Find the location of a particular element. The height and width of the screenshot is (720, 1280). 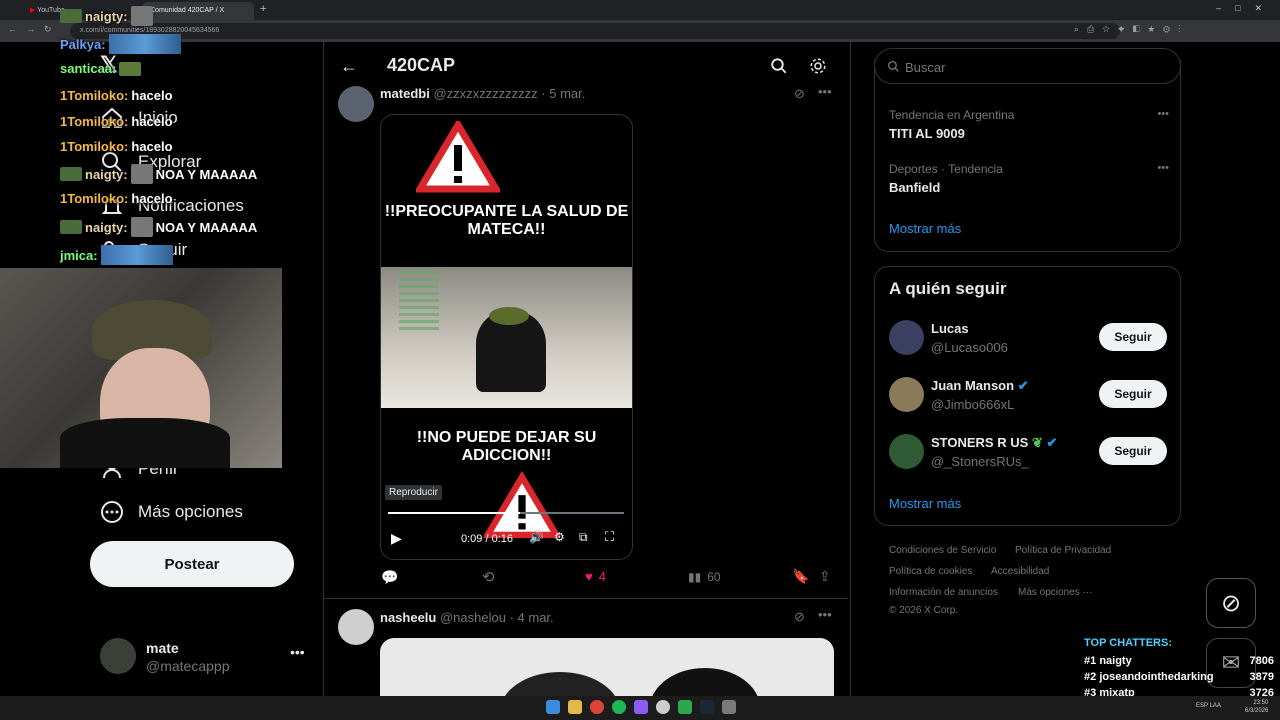

top-chatters-title: TOP CHATTERS: is located at coordinates (1128, 643).